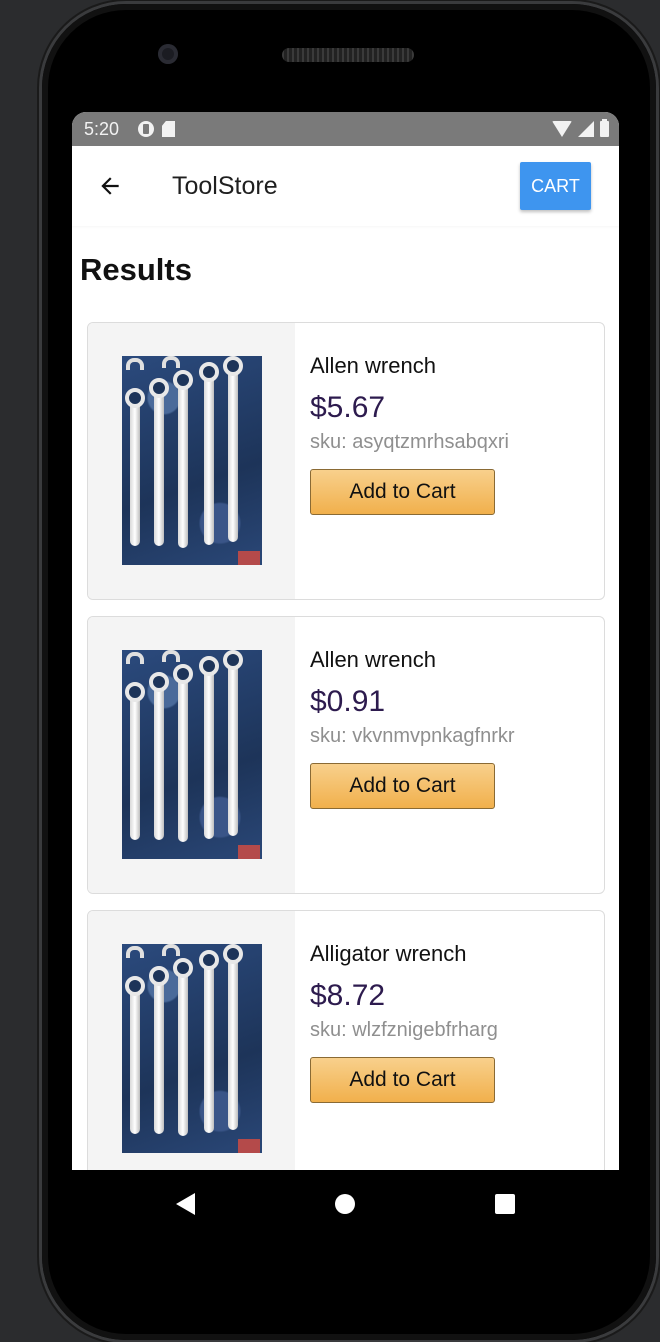 The height and width of the screenshot is (1342, 660). Describe the element at coordinates (348, 701) in the screenshot. I see `product-price: $0.91` at that location.